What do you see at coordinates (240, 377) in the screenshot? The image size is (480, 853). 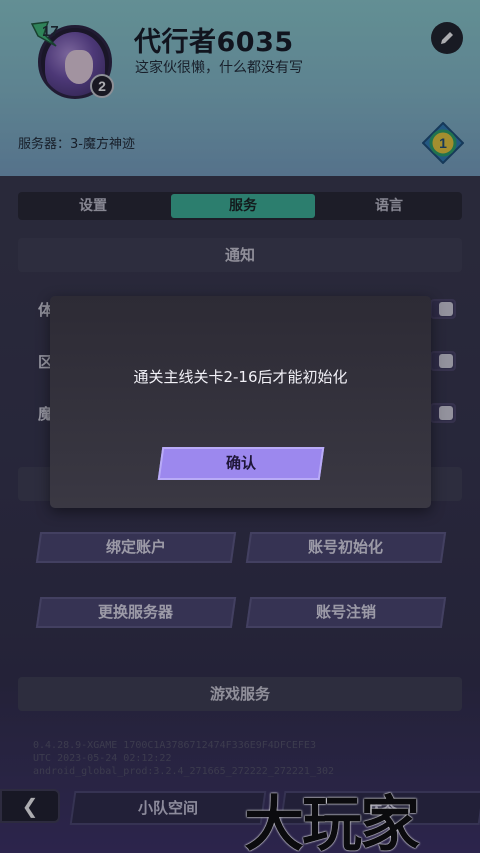 I see `dialog-message: 通关主线关卡2-16后才能初始化` at bounding box center [240, 377].